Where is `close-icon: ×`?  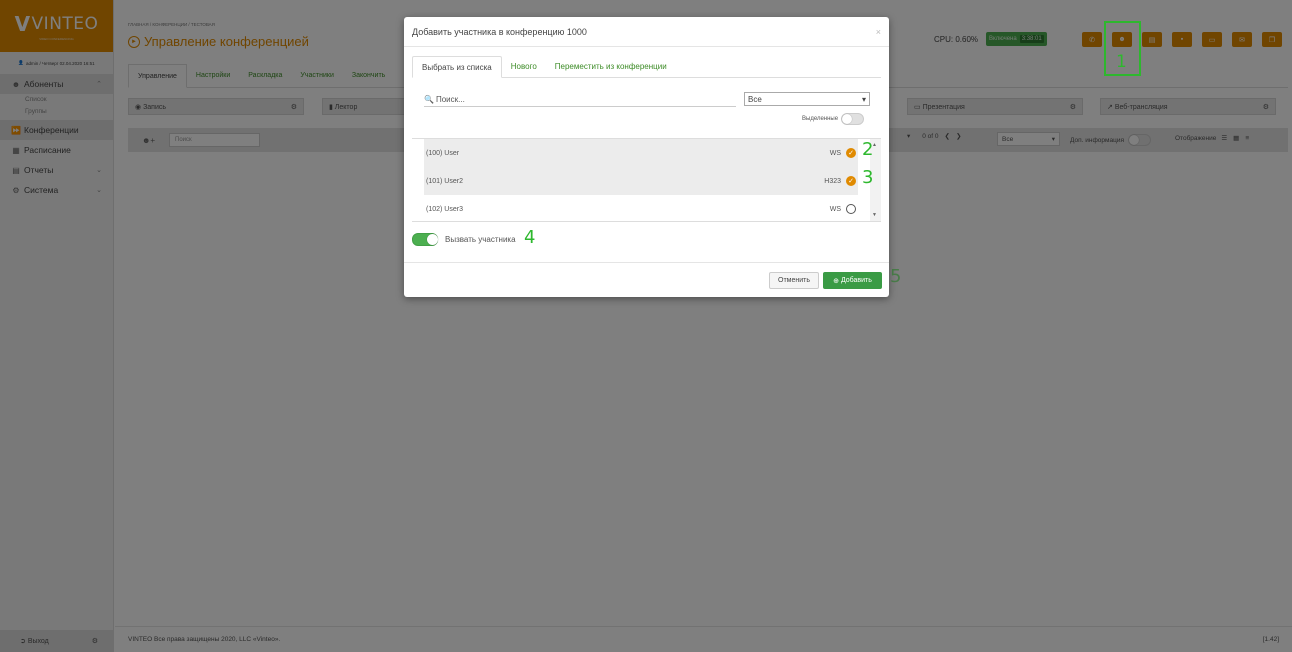 close-icon: × is located at coordinates (878, 32).